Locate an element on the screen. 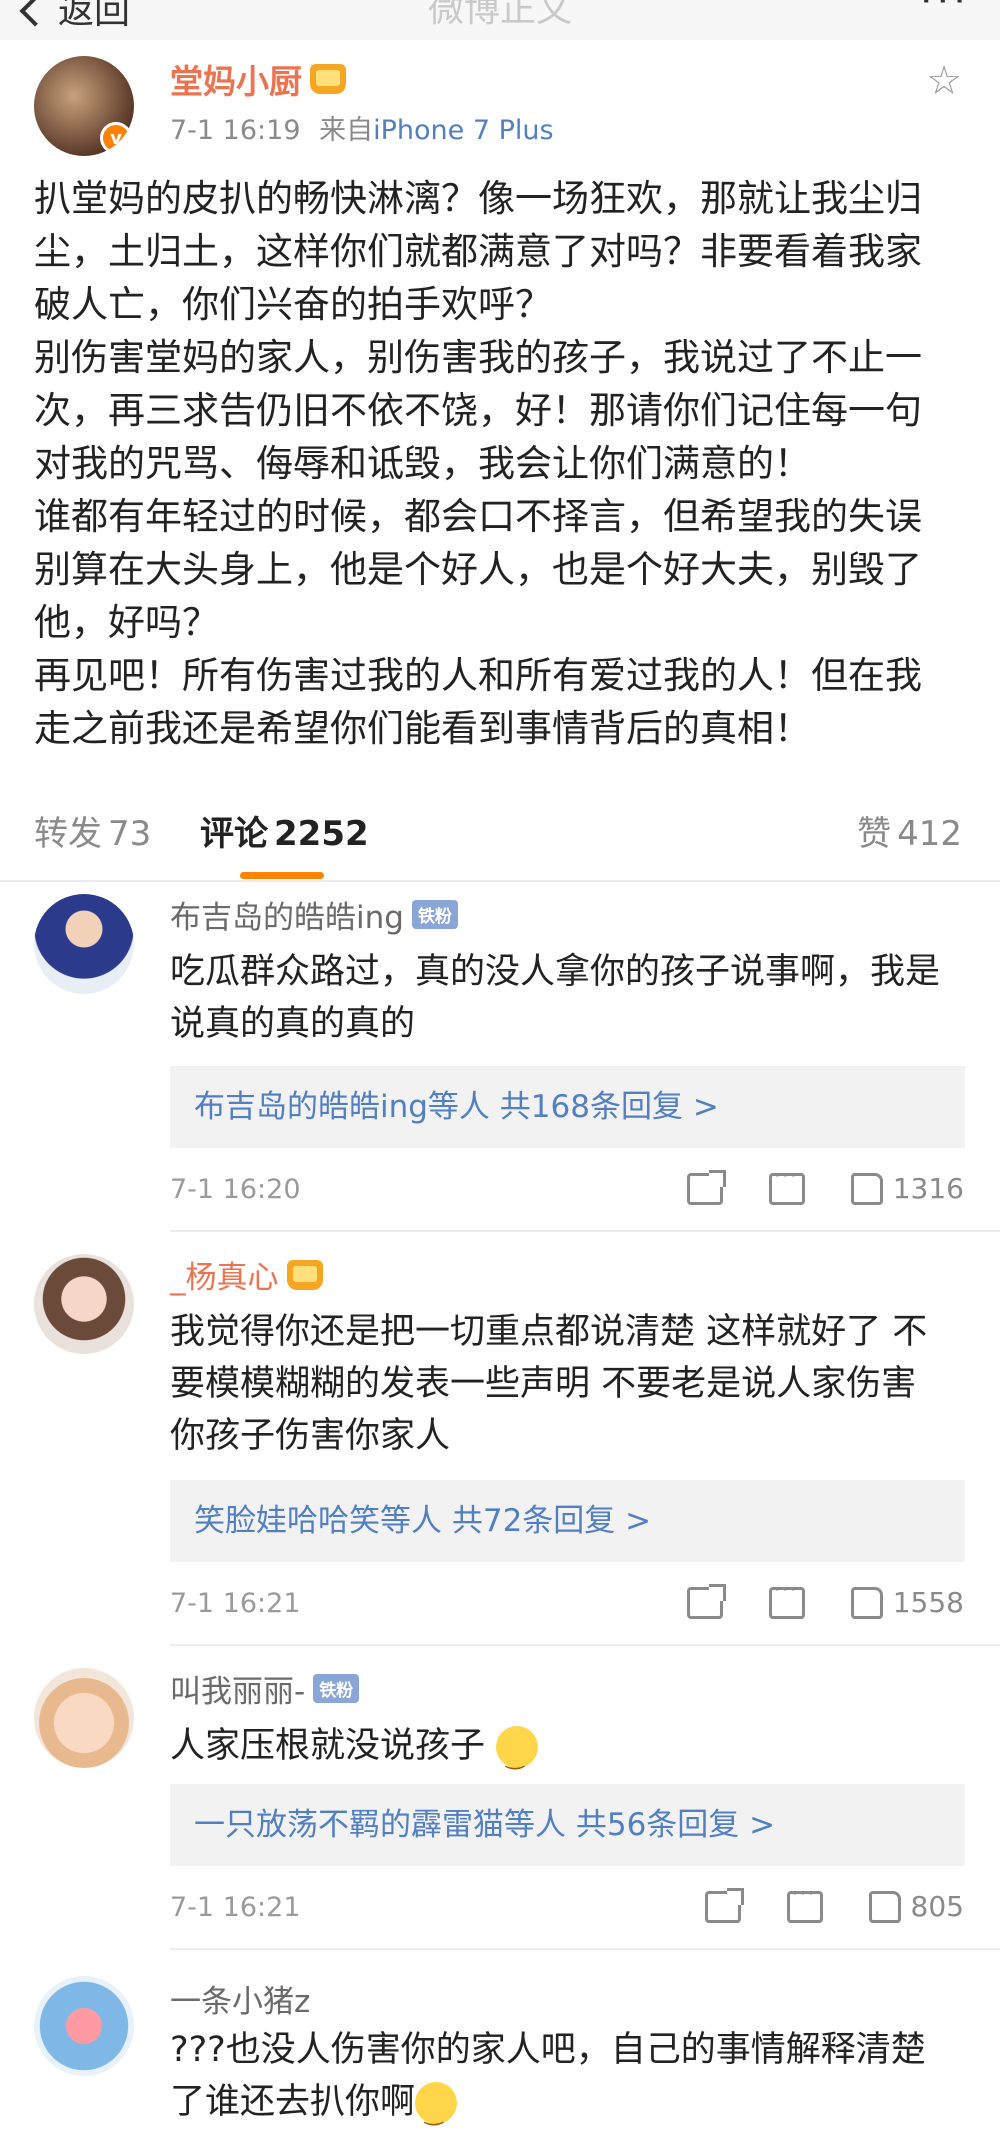 The image size is (1000, 2136). comment-text: 人家压根就没说孩子 is located at coordinates (570, 1752).